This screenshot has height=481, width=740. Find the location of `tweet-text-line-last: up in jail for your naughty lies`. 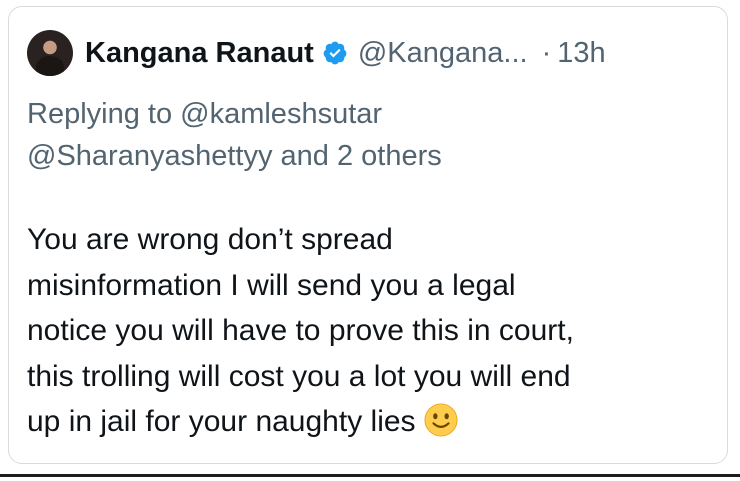

tweet-text-line-last: up in jail for your naughty lies is located at coordinates (372, 422).